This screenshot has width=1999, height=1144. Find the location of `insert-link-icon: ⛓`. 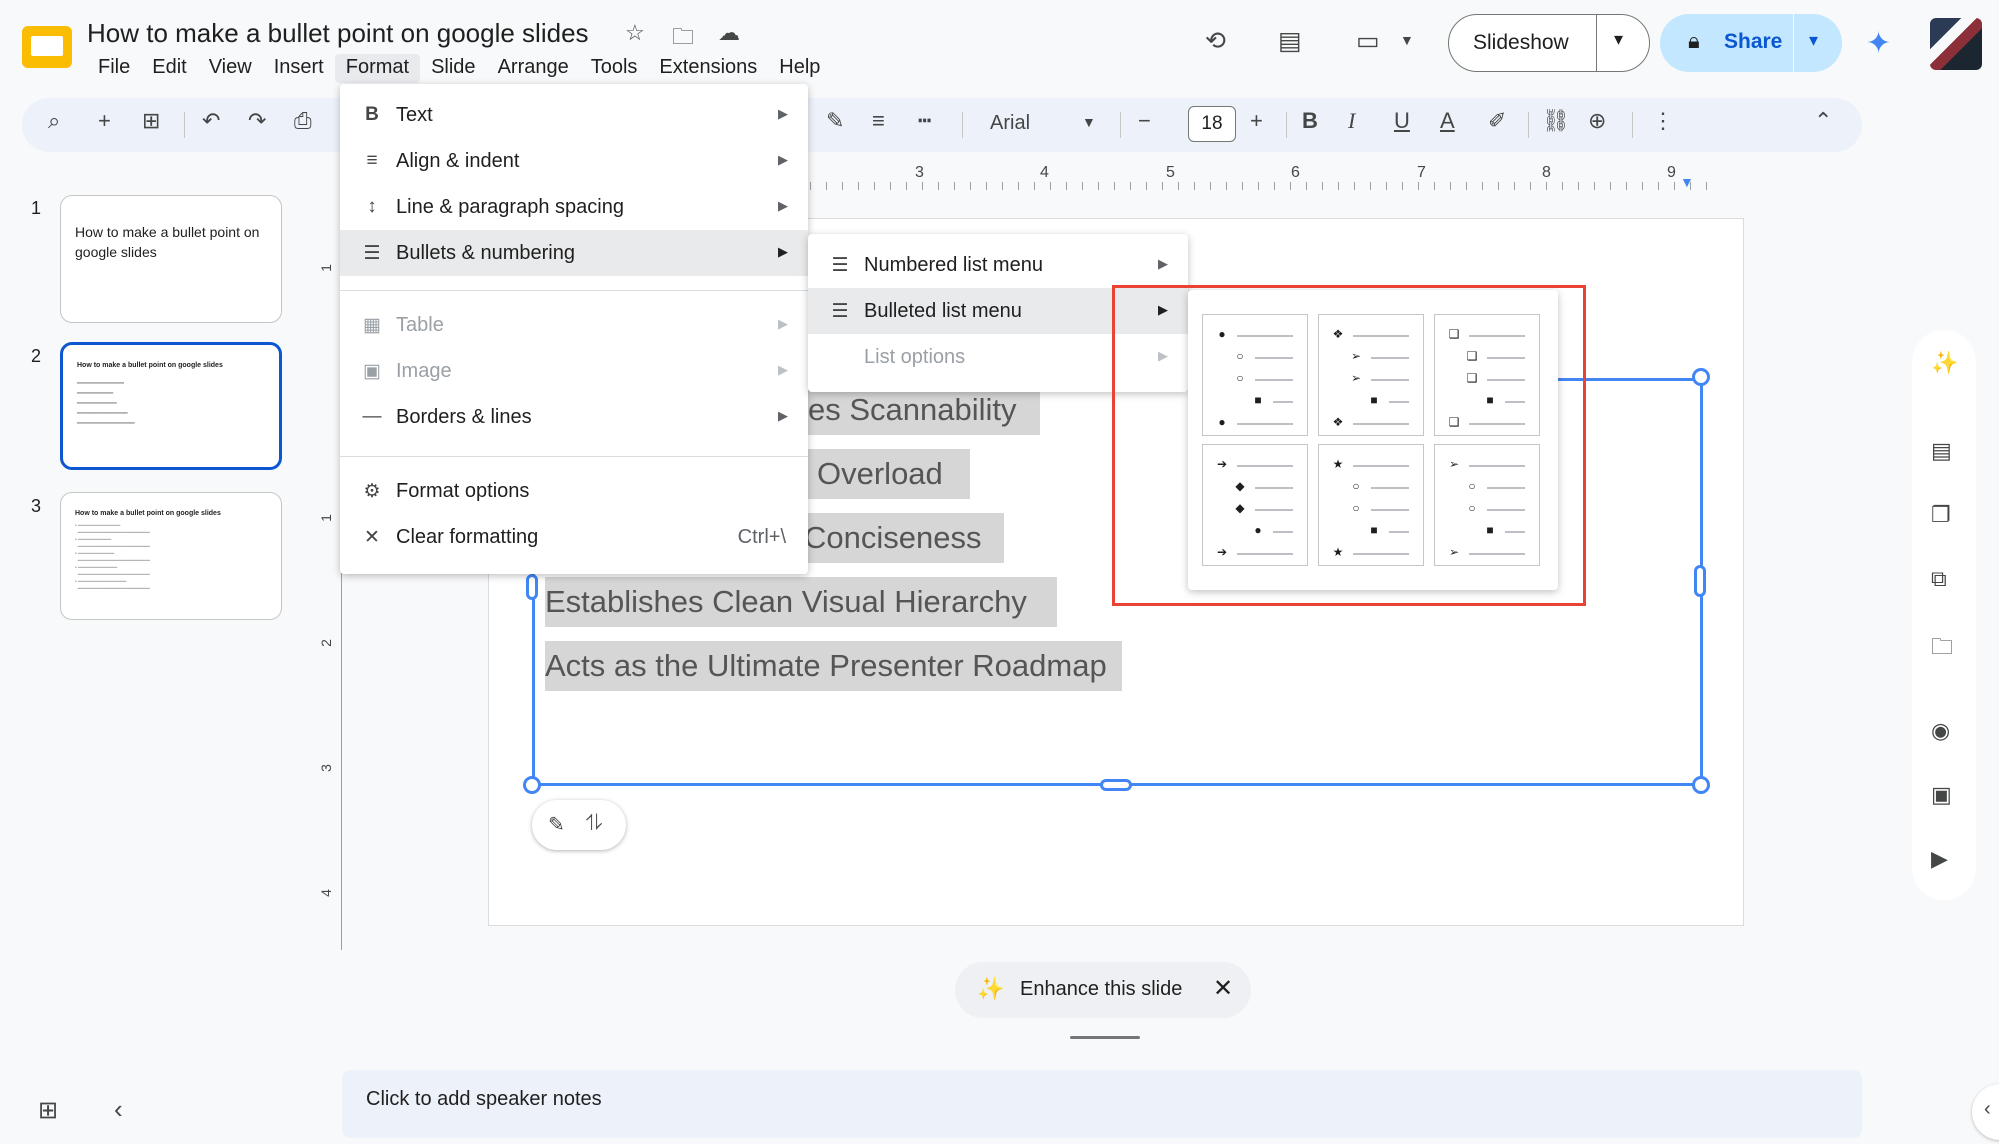

insert-link-icon: ⛓ is located at coordinates (1556, 121).